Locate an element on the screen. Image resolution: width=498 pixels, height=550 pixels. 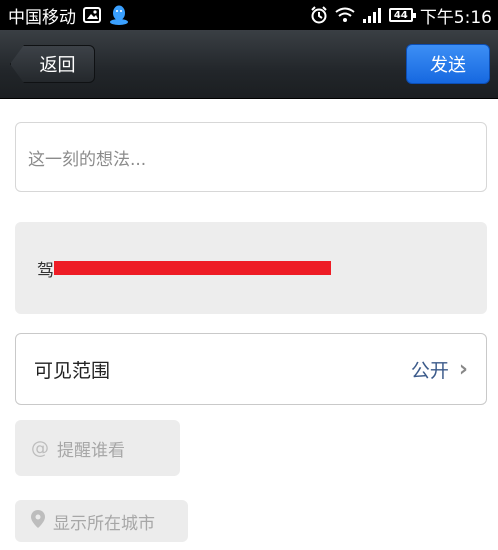
image-icon is located at coordinates (92, 15).